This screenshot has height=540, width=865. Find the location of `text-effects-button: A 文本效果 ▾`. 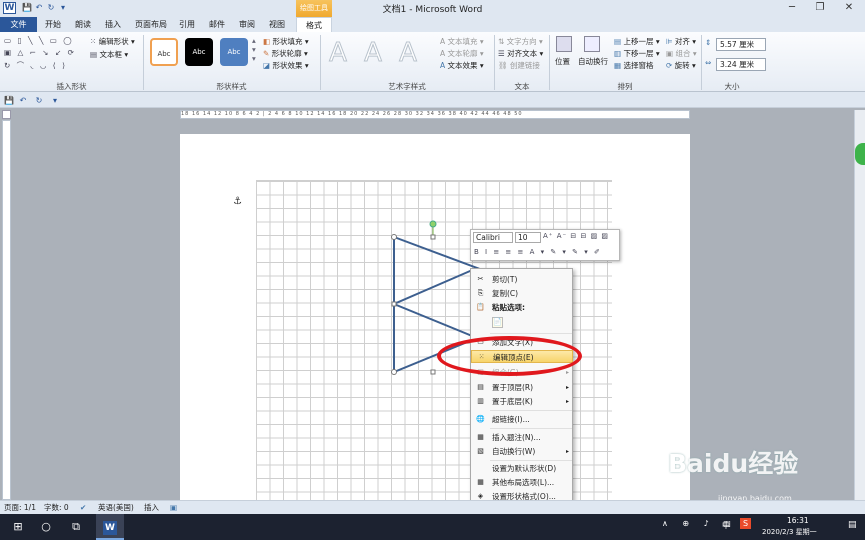

text-effects-button: A 文本效果 ▾ is located at coordinates (462, 65).